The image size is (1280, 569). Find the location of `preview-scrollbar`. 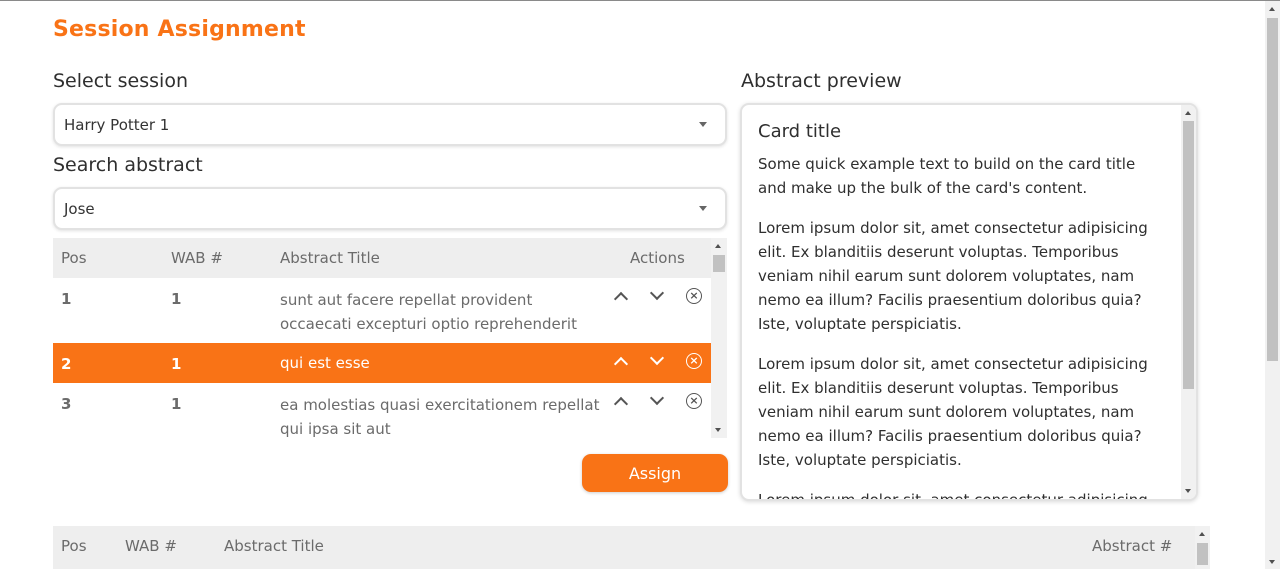

preview-scrollbar is located at coordinates (1188, 302).